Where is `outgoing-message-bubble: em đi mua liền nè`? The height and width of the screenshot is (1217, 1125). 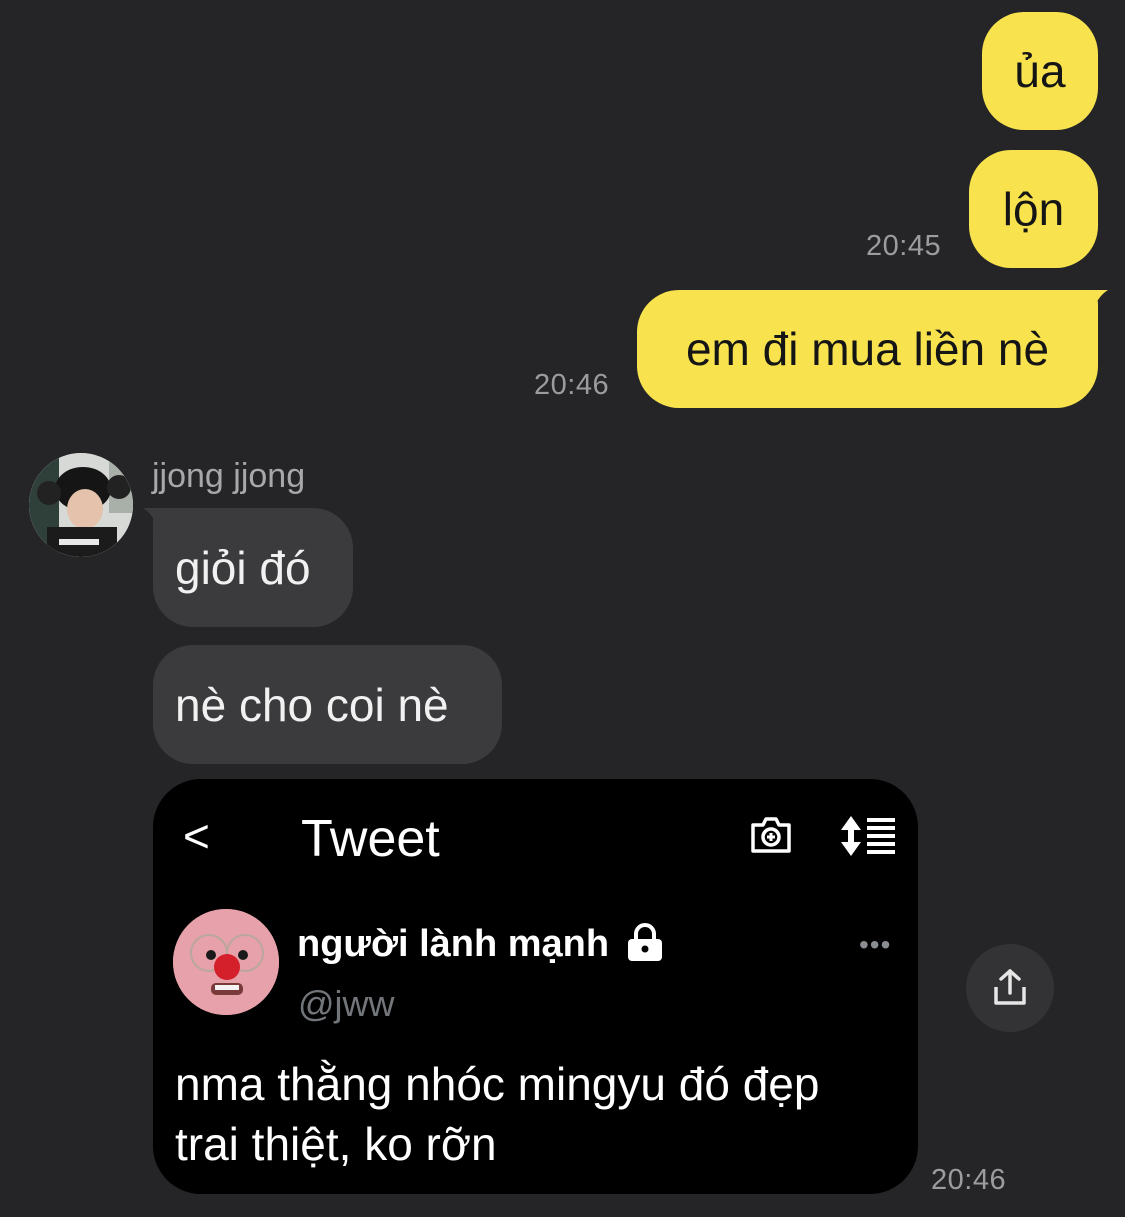 outgoing-message-bubble: em đi mua liền nè is located at coordinates (867, 349).